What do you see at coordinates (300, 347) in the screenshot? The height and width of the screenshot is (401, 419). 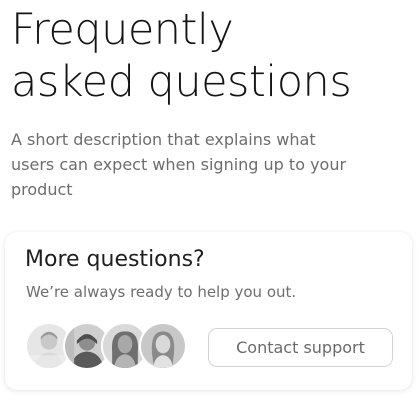 I see `contact-support-button: Contact support` at bounding box center [300, 347].